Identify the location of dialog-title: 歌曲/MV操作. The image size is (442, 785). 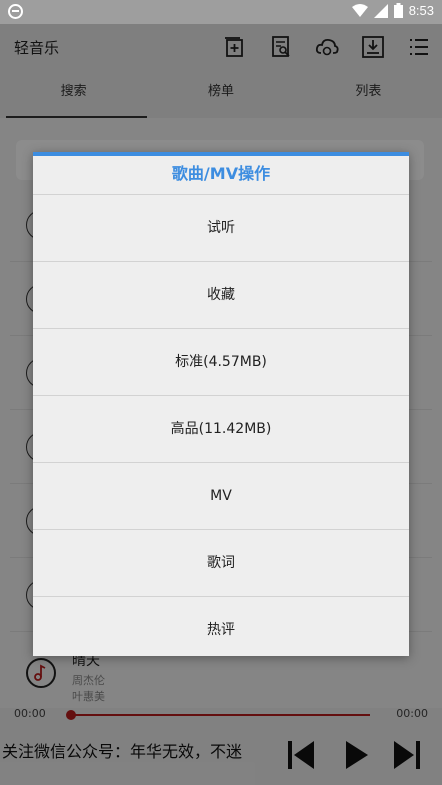
(221, 173).